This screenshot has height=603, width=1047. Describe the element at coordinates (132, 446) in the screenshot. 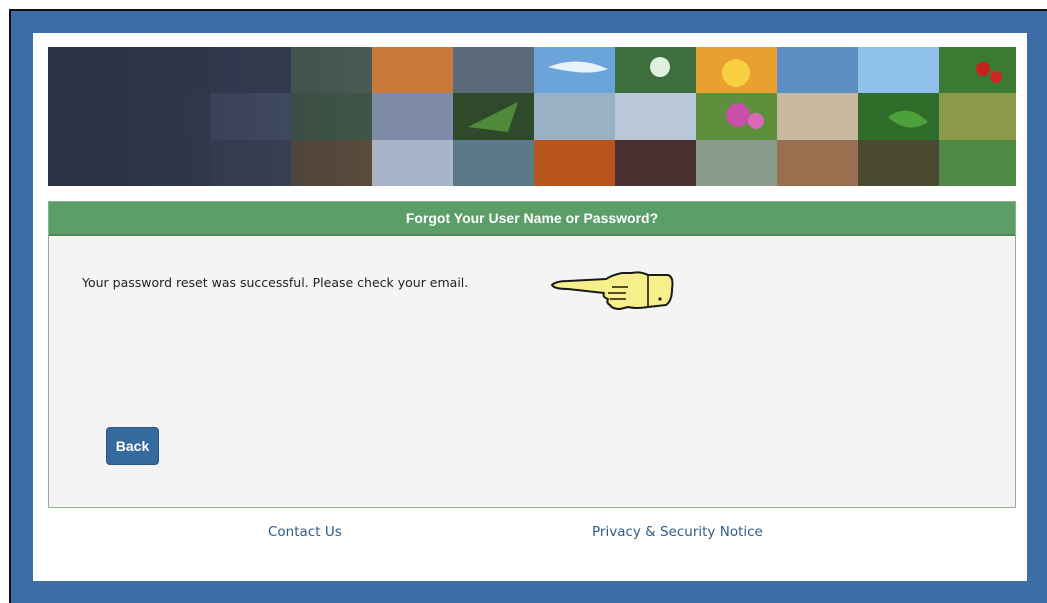

I see `back-button: Back` at that location.